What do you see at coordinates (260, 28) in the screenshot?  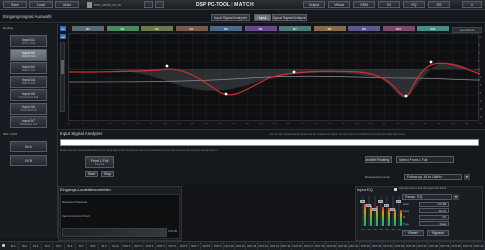 I see `band-b6: B6` at bounding box center [260, 28].